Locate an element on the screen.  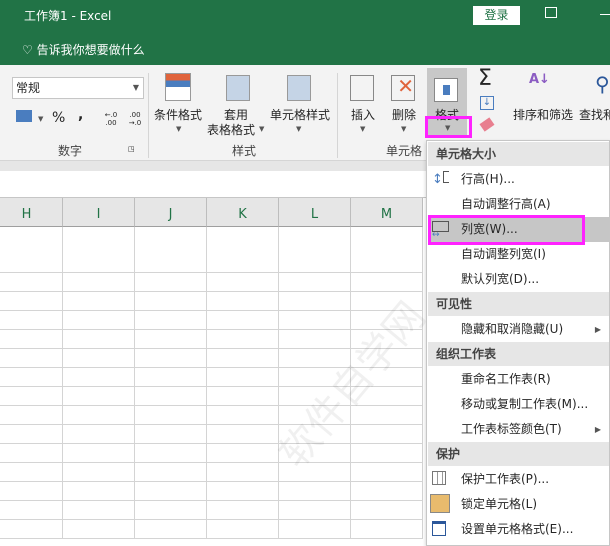
menu-item: 自动调整列宽(I) is located at coordinates (518, 254).